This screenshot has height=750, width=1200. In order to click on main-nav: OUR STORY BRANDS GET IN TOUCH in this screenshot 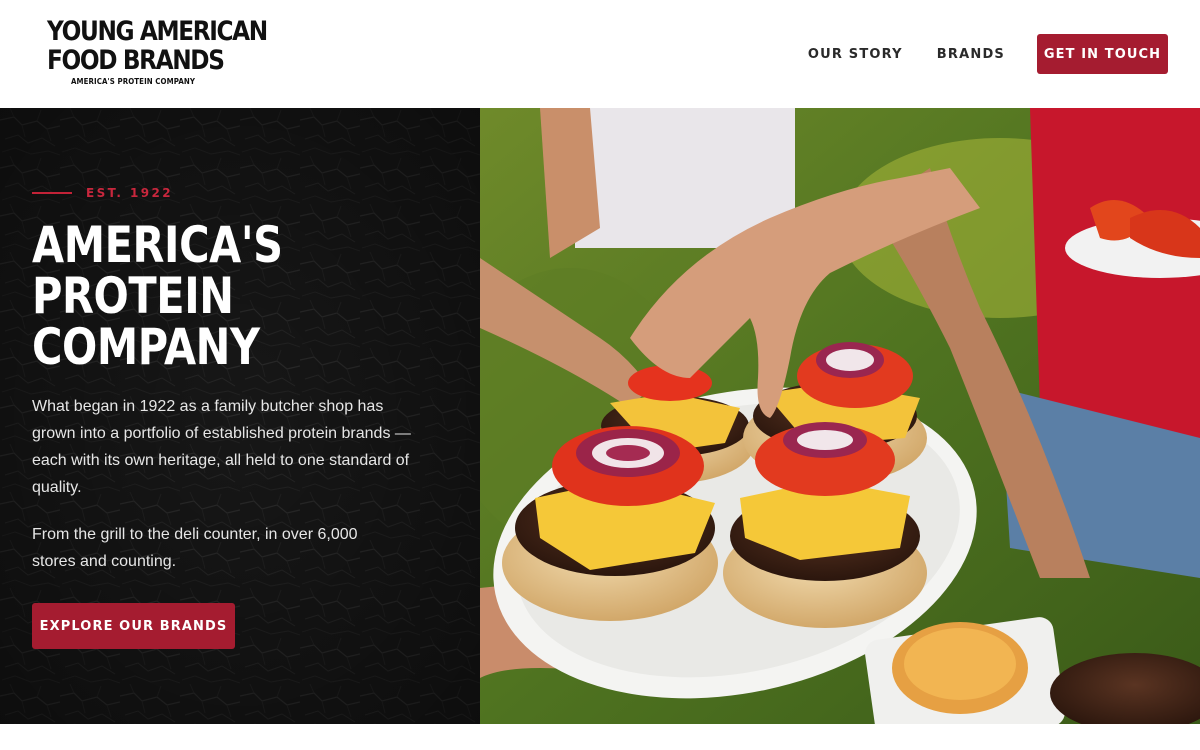, I will do `click(988, 54)`.